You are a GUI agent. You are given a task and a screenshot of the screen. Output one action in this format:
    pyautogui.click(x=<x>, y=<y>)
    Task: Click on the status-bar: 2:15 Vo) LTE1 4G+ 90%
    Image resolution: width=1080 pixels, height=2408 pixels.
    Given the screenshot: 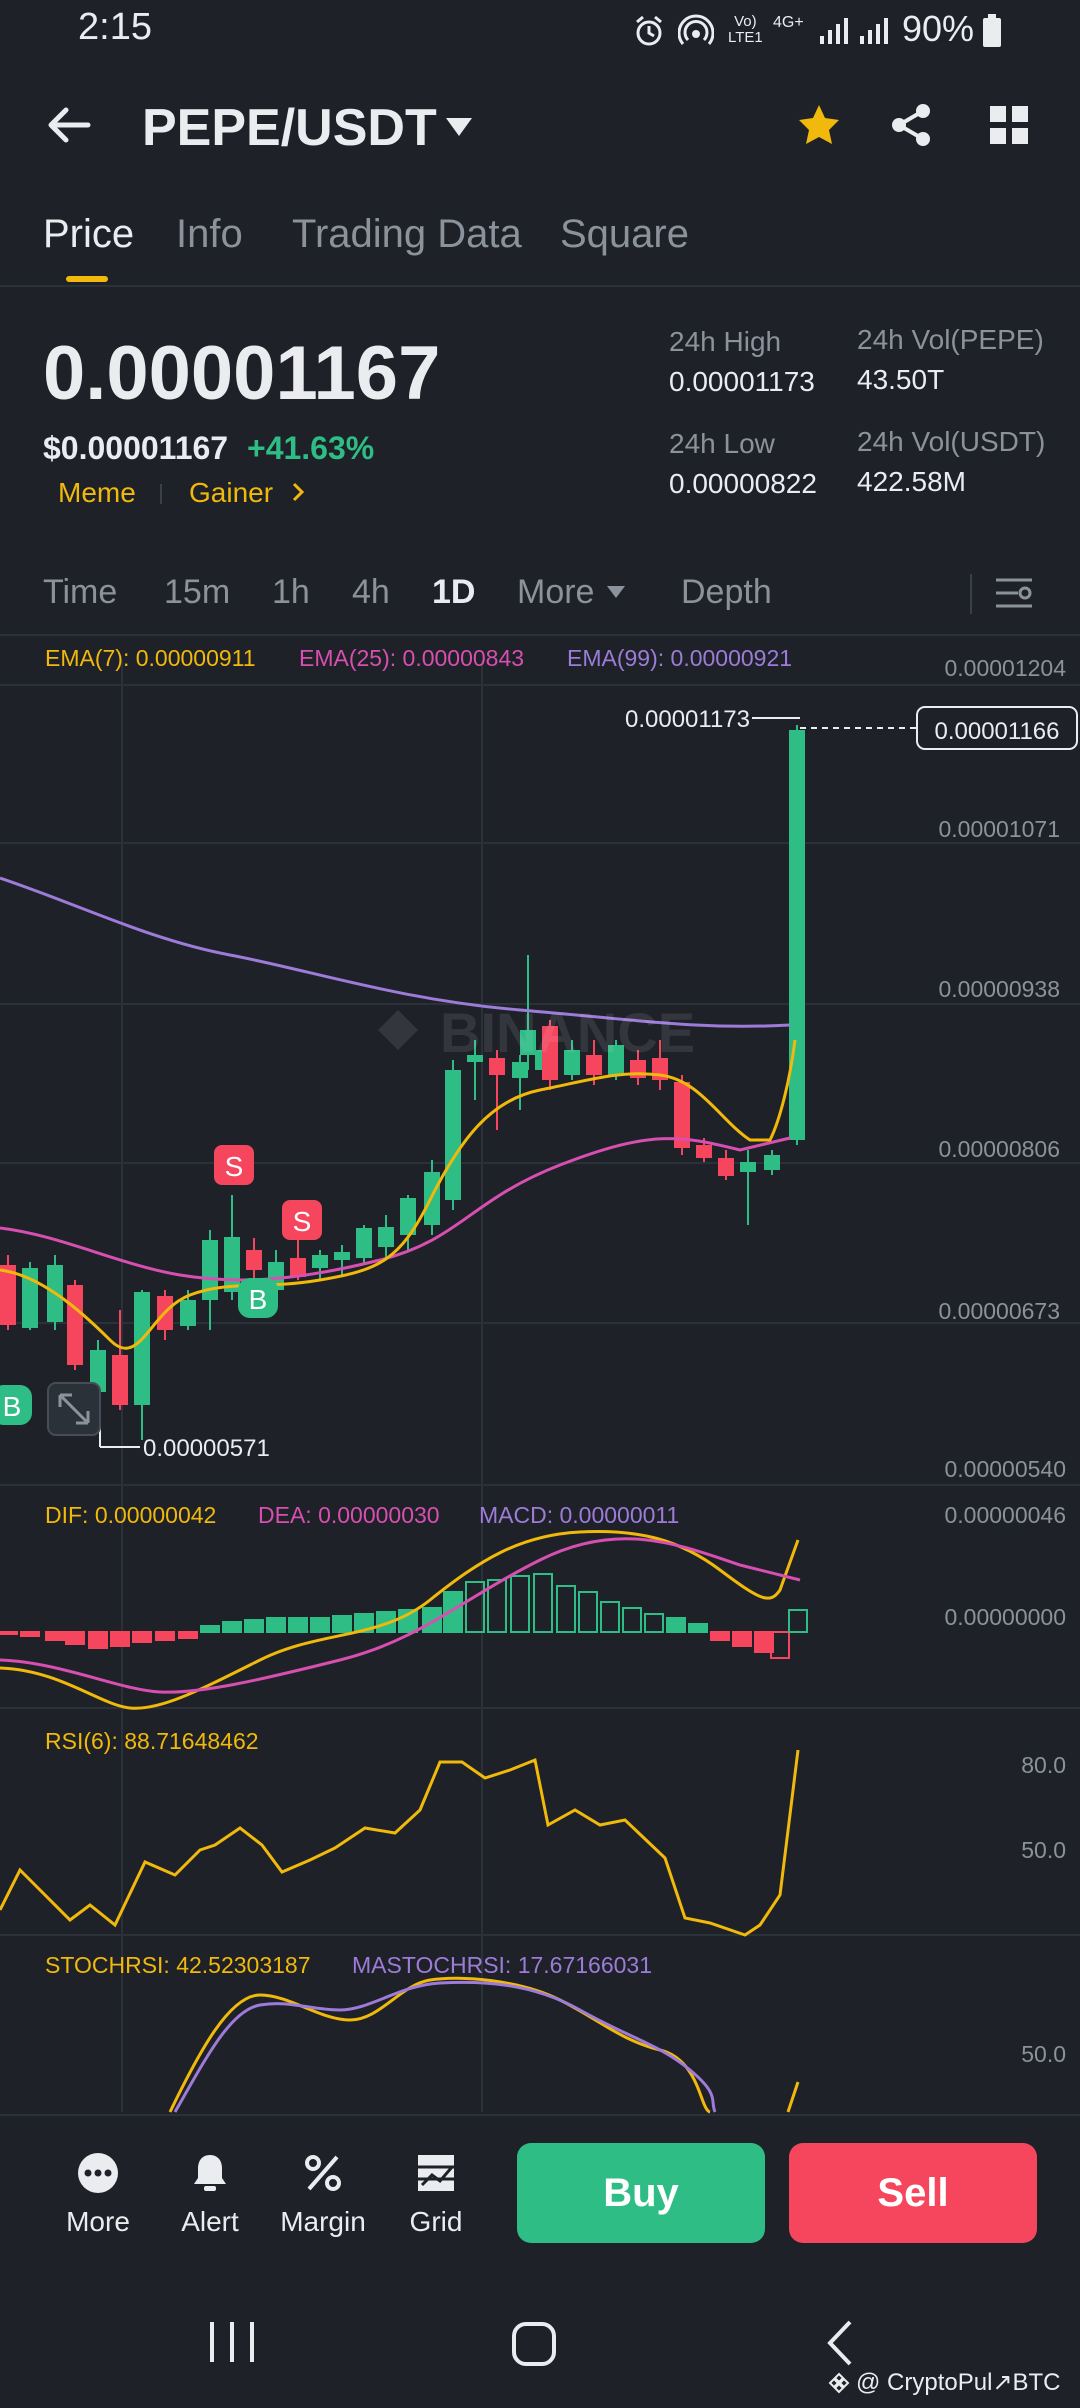 What is the action you would take?
    pyautogui.click(x=540, y=35)
    